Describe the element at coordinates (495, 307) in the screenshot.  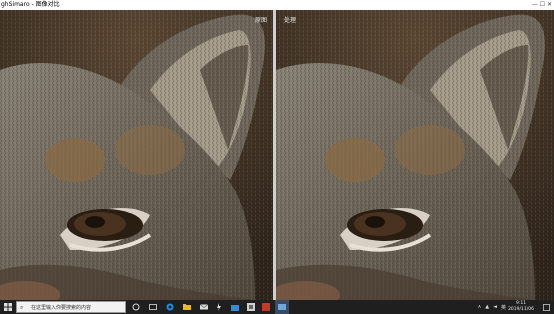
I see `volume-icon: ◄` at that location.